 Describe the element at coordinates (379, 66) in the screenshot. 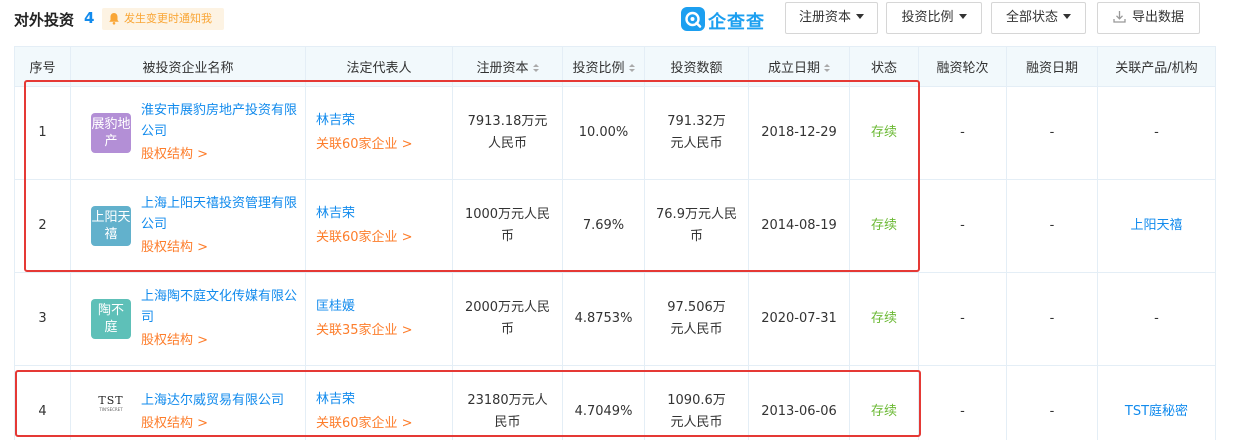

I see `col-legal-rep: 法定代表人` at that location.